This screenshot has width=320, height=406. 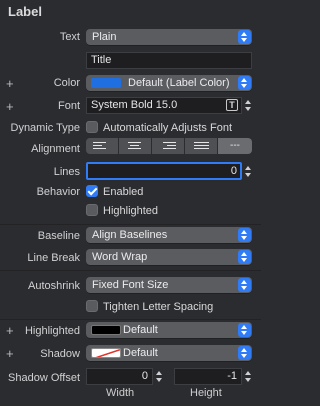 What do you see at coordinates (164, 171) in the screenshot?
I see `lines-field: 0` at bounding box center [164, 171].